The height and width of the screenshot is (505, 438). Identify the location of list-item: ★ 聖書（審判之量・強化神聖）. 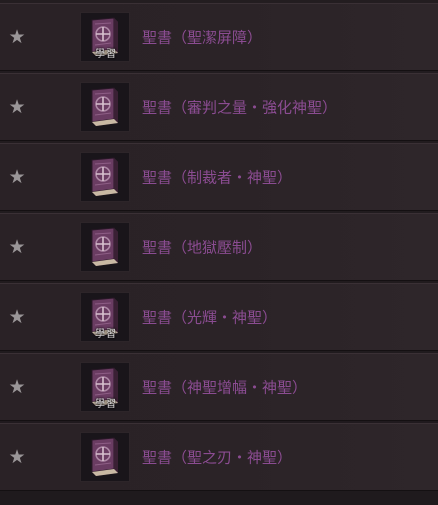
(219, 107).